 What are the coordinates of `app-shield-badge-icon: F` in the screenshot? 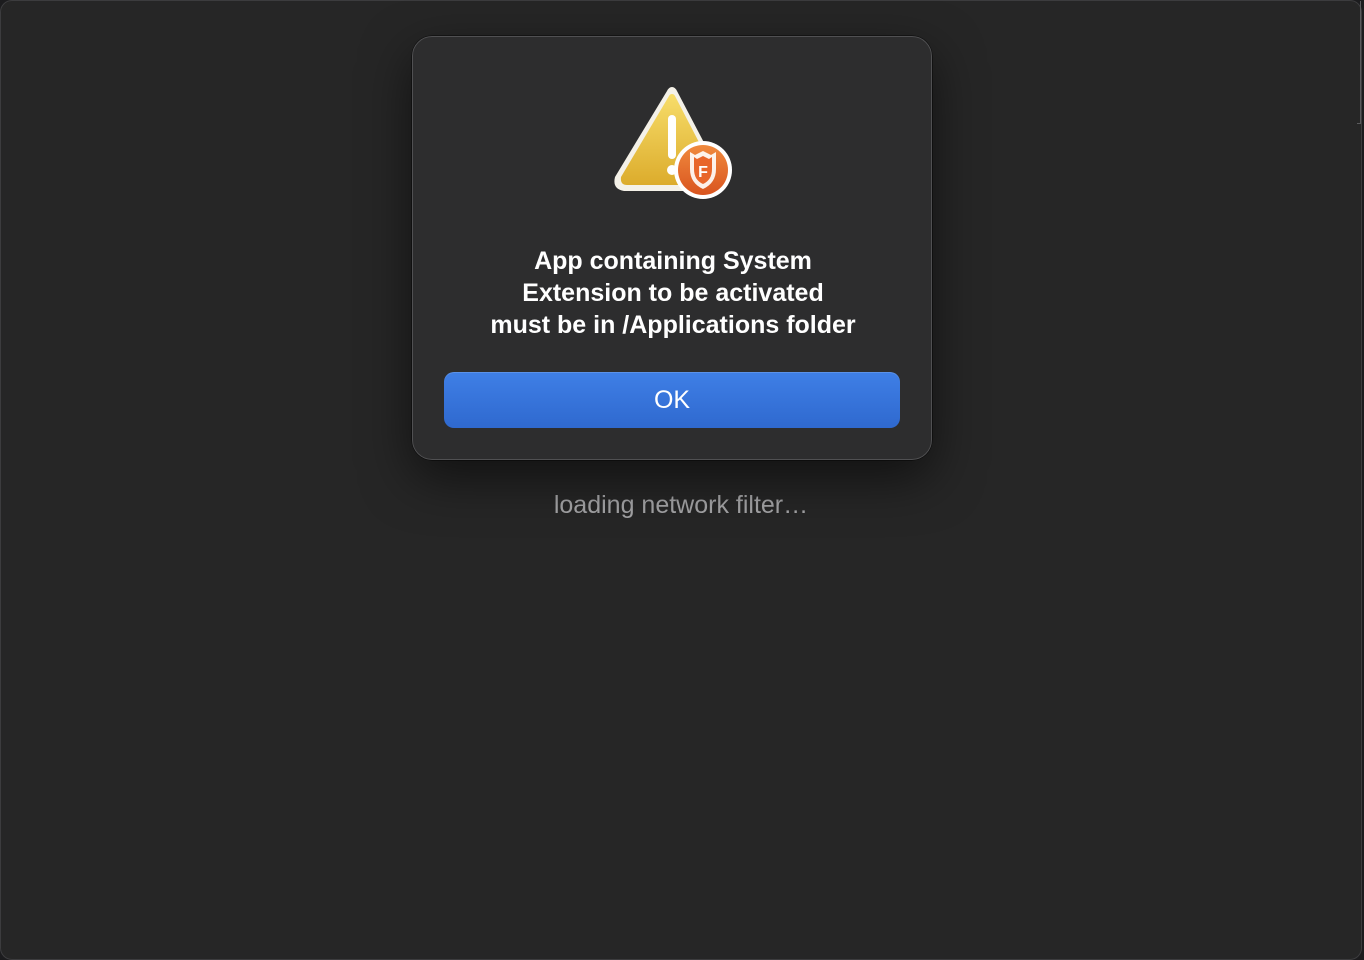 It's located at (703, 170).